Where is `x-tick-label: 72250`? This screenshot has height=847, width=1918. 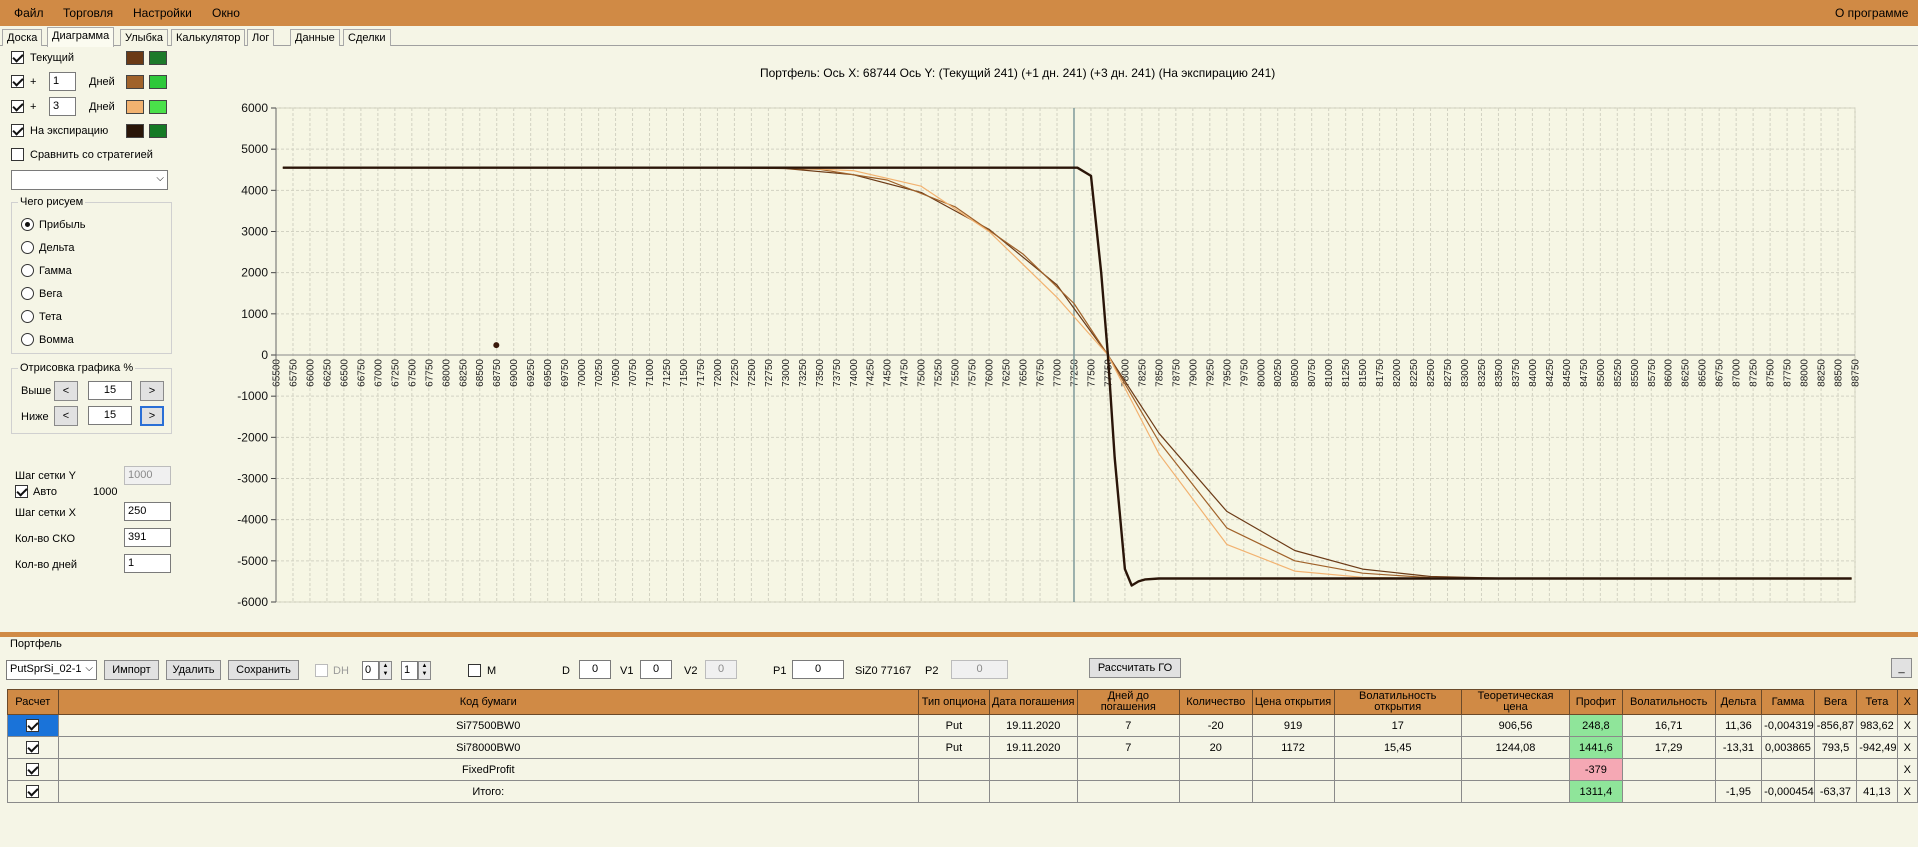 x-tick-label: 72250 is located at coordinates (735, 373).